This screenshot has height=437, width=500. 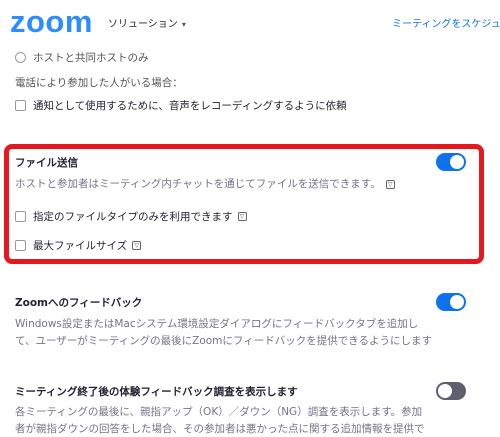 I want to click on solutions-menu: ソリューション ▾, so click(x=147, y=22).